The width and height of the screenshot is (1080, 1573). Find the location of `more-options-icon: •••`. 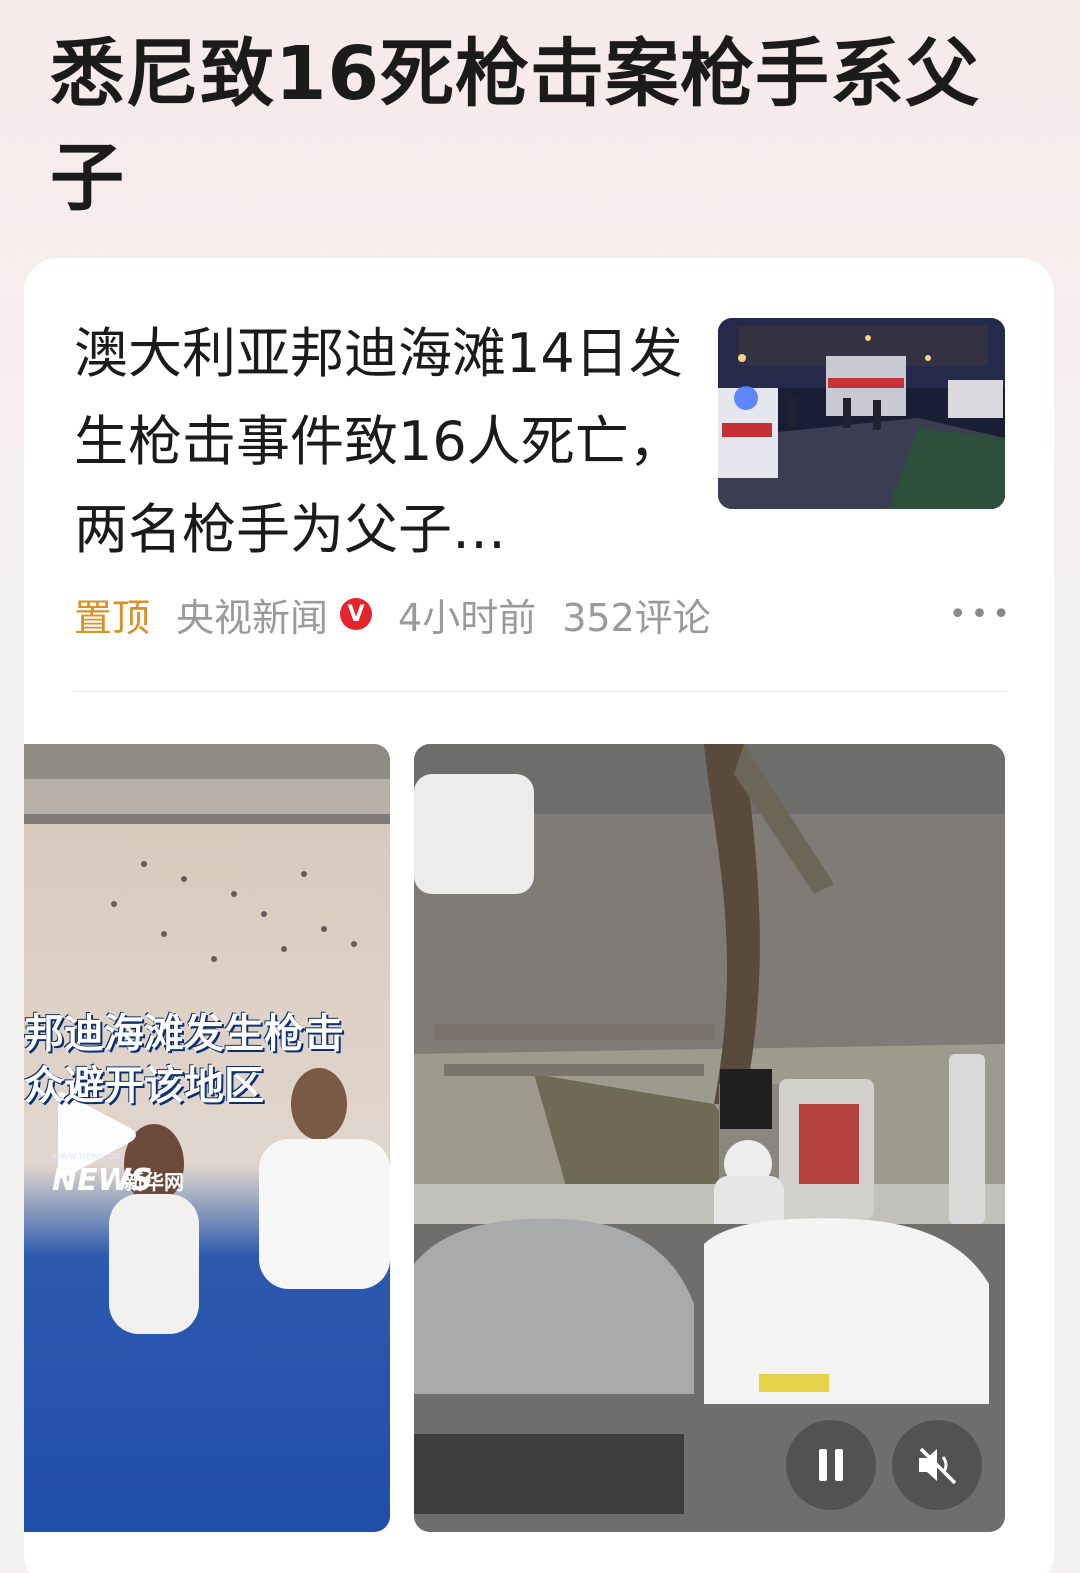

more-options-icon: ••• is located at coordinates (981, 614).